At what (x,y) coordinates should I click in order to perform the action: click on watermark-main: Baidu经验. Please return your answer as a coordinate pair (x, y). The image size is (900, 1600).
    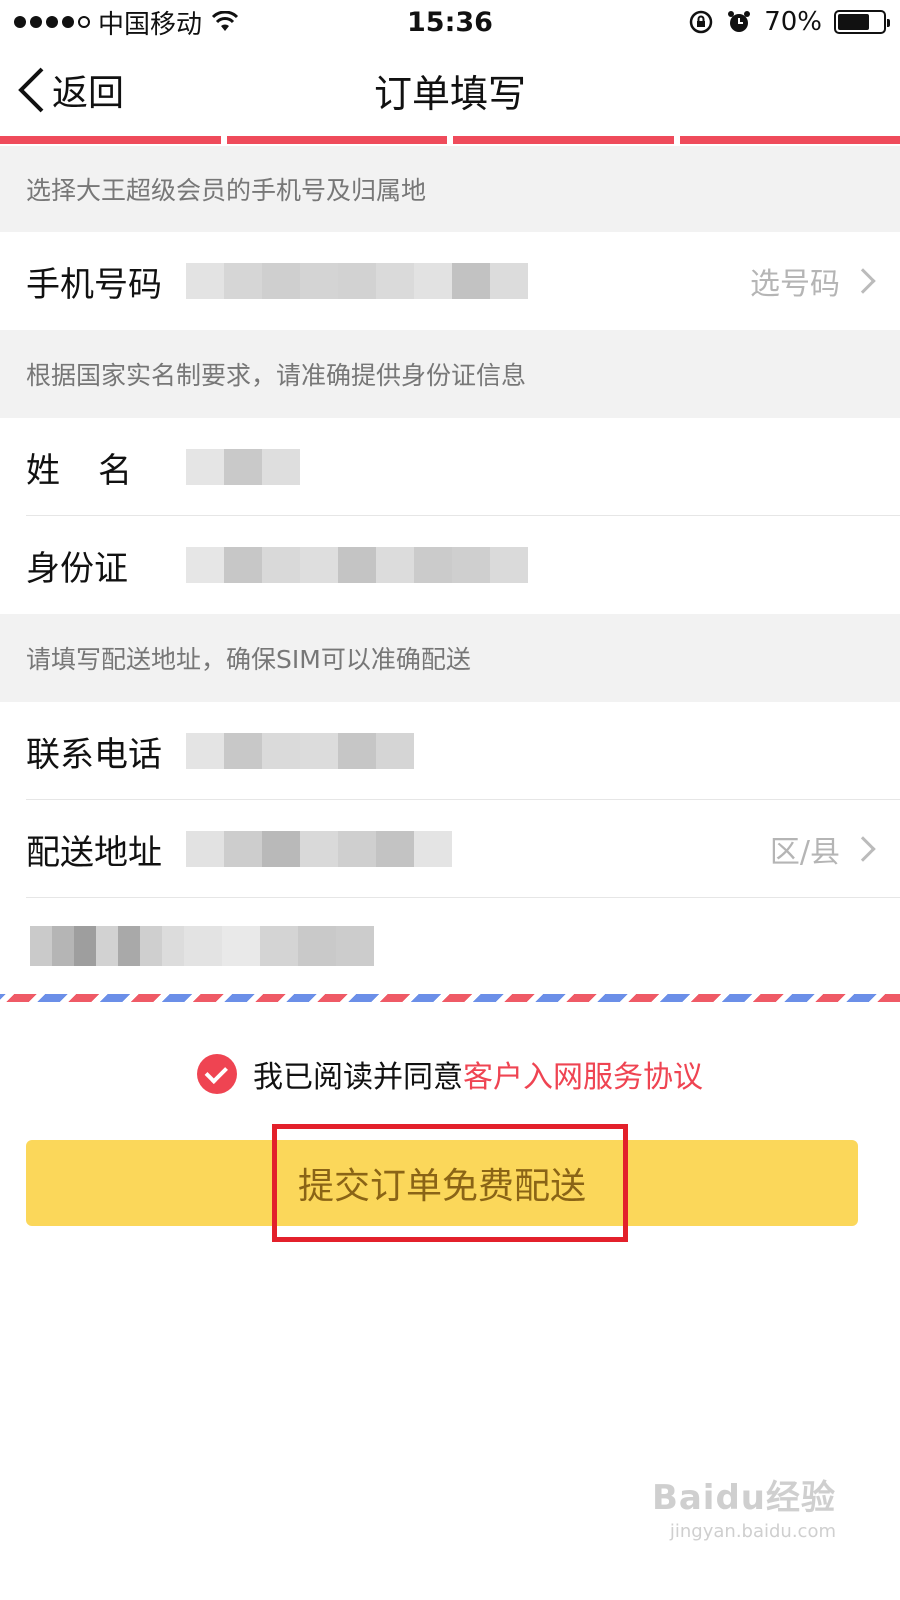
    Looking at the image, I should click on (743, 1498).